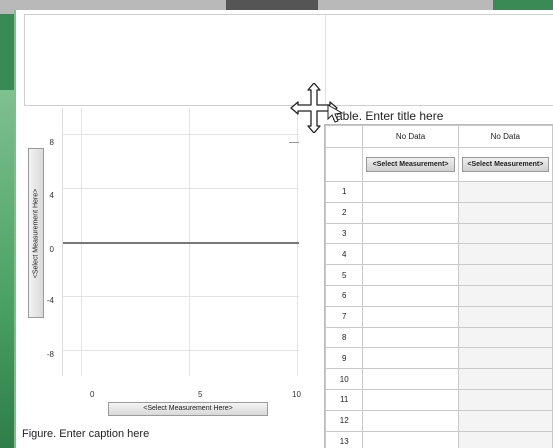  I want to click on row-number: 13, so click(344, 439).